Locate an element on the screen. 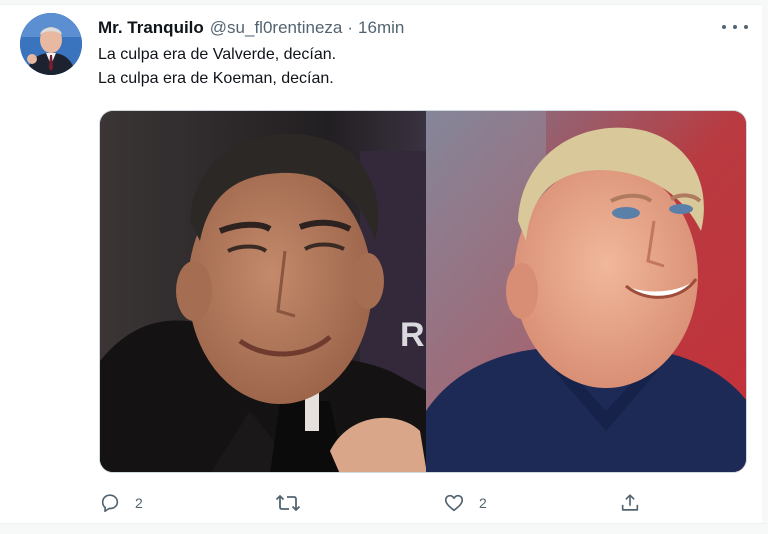 The height and width of the screenshot is (534, 768). author-name: Mr. Tranquilo is located at coordinates (151, 28).